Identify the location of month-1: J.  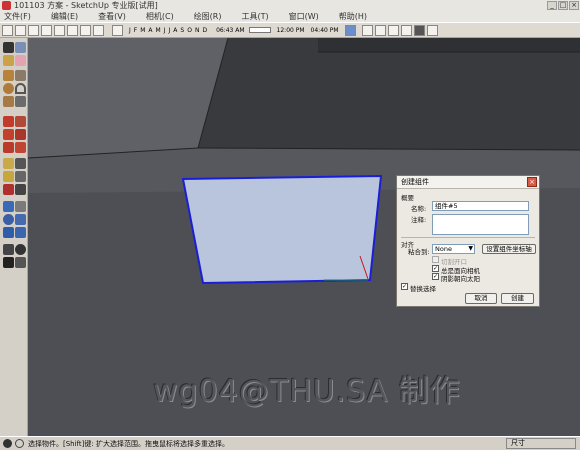
(130, 30).